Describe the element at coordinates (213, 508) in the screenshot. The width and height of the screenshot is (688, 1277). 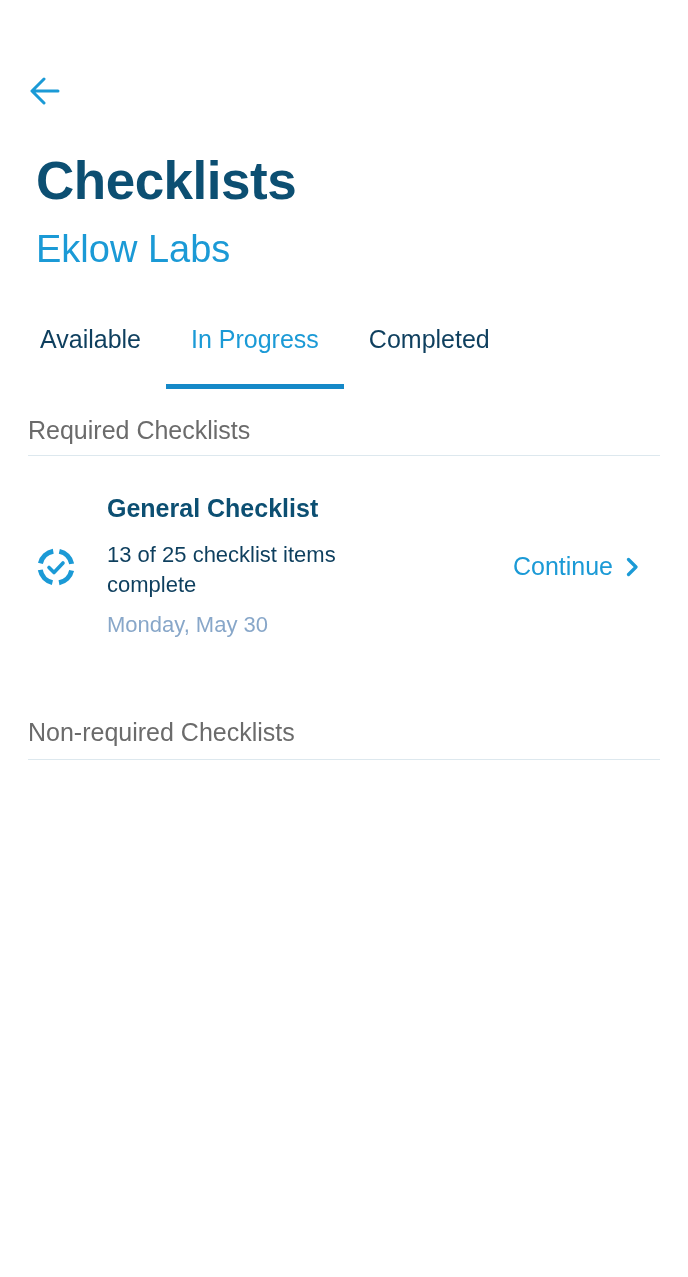
I see `checklist-title: General Checklist` at that location.